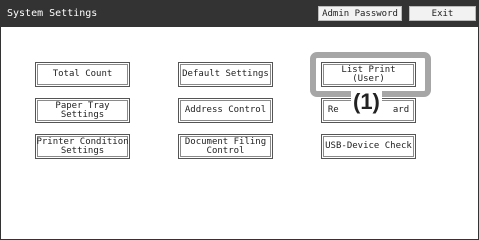 This screenshot has width=479, height=240. What do you see at coordinates (225, 74) in the screenshot?
I see `default-settings-button: Default Settings` at bounding box center [225, 74].